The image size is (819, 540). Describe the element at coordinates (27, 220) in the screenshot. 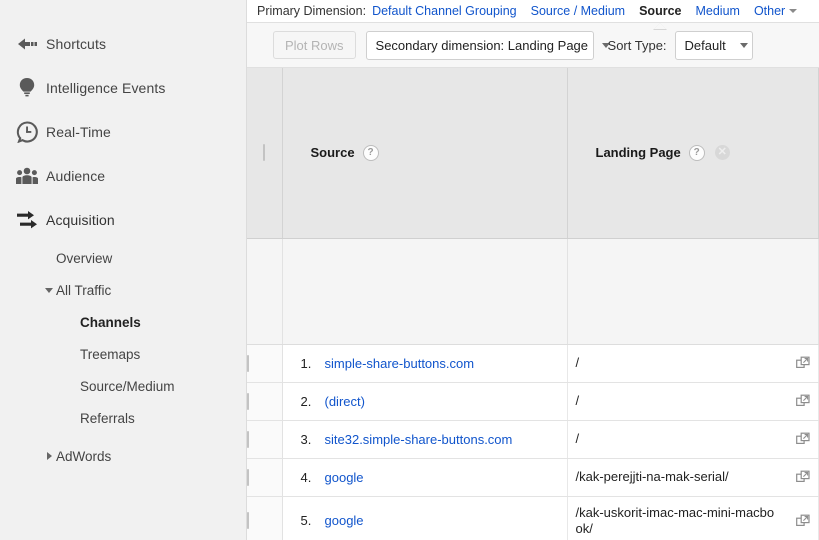

I see `arrows-icon` at that location.